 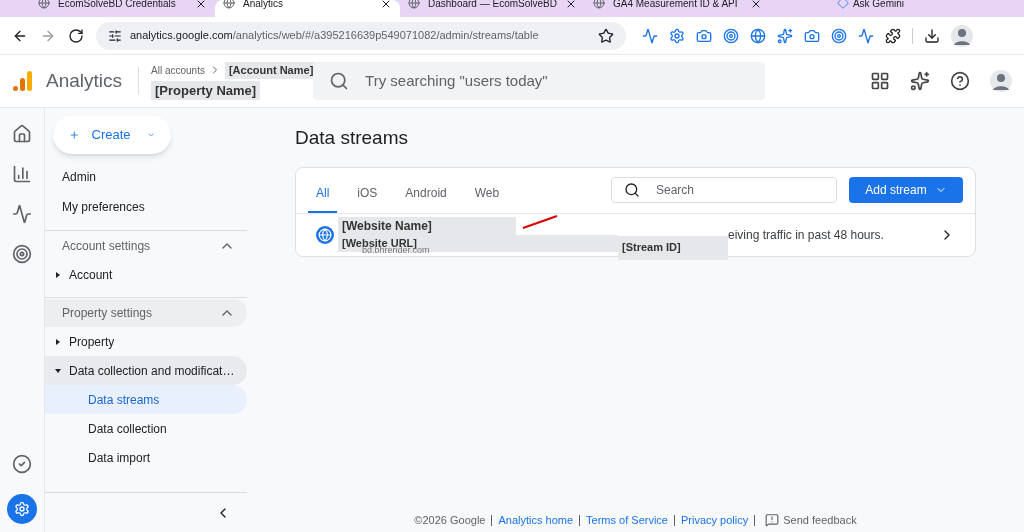 What do you see at coordinates (307, 8) in the screenshot?
I see `browser-tab: Analytics` at bounding box center [307, 8].